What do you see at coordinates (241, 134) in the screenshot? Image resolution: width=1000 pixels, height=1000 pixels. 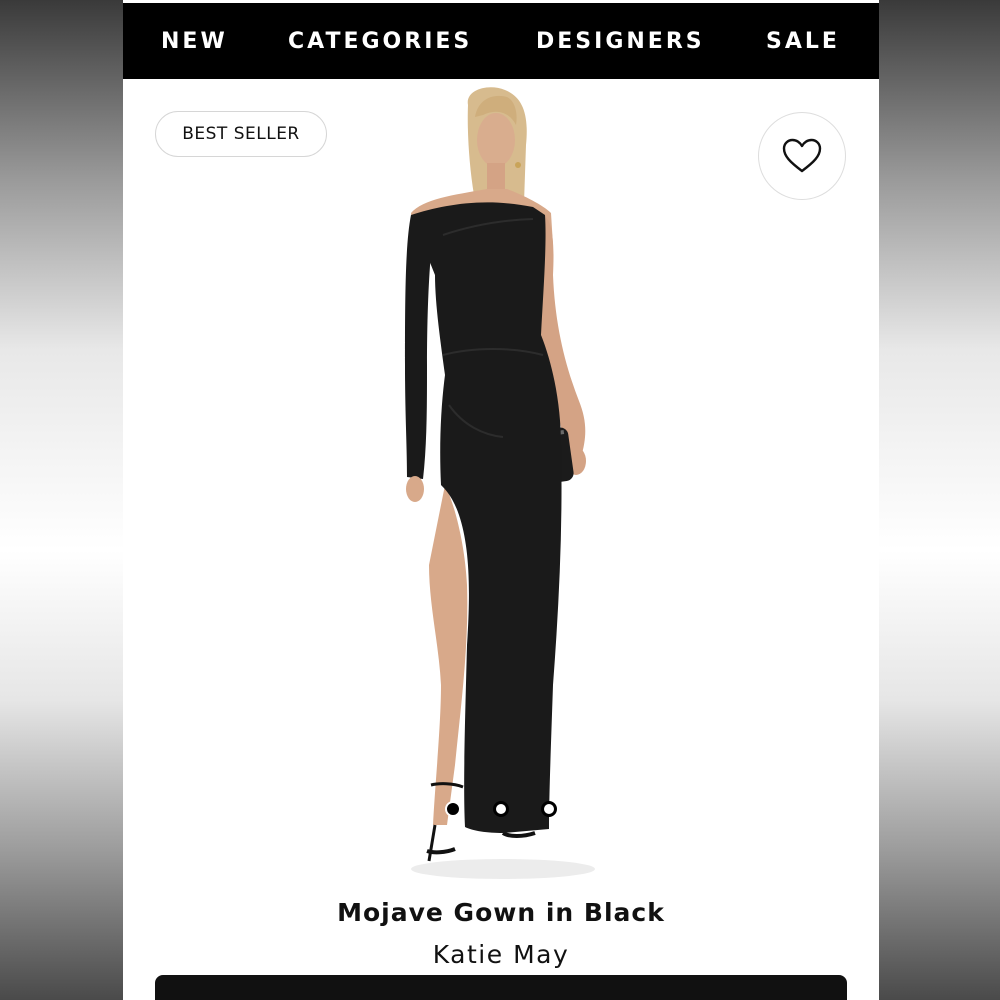 I see `best-seller-badge: BEST SELLER` at bounding box center [241, 134].